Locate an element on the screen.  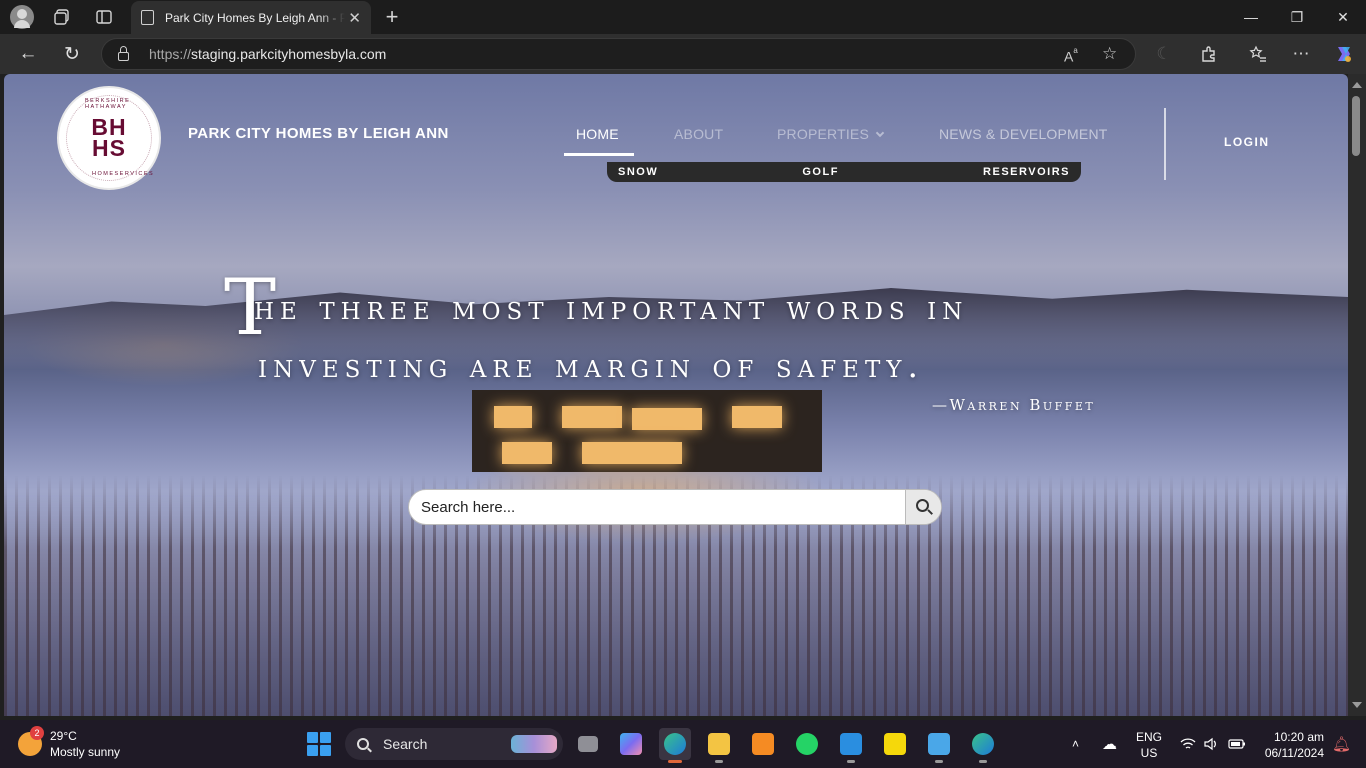
language-indicator: ENG US is located at coordinates (1149, 745).